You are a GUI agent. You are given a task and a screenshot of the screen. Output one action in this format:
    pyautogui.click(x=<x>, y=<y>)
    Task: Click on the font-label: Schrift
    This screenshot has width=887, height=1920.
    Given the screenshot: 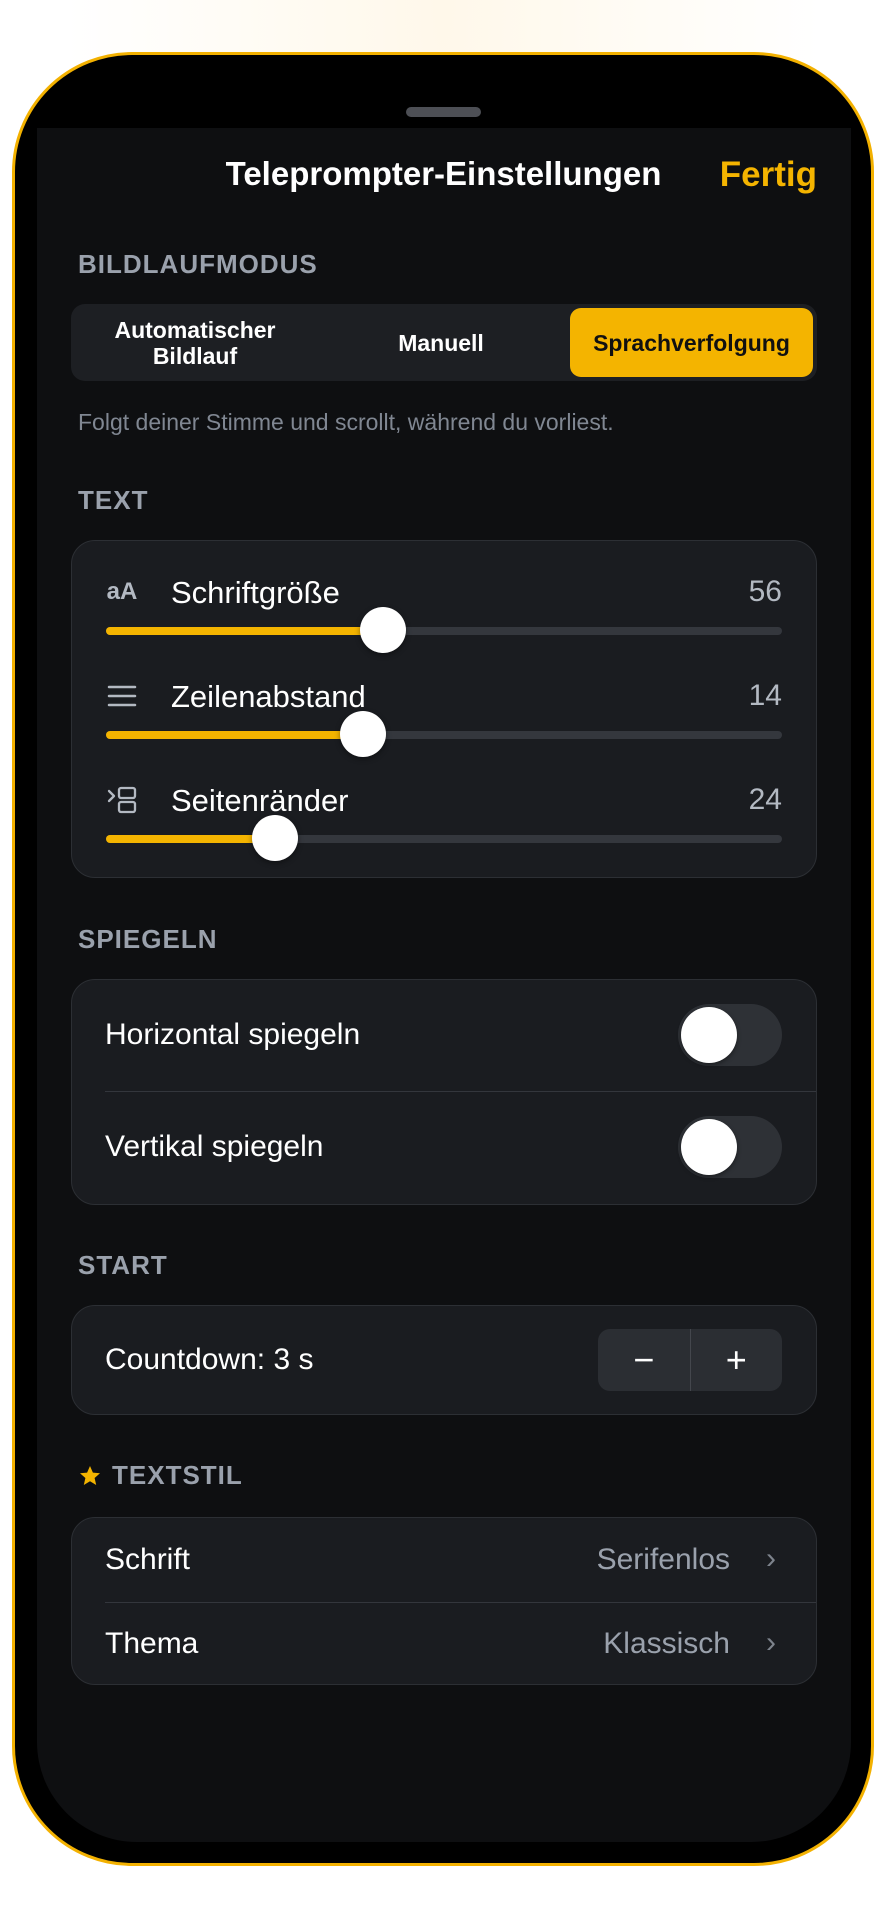 What is the action you would take?
    pyautogui.click(x=148, y=1559)
    